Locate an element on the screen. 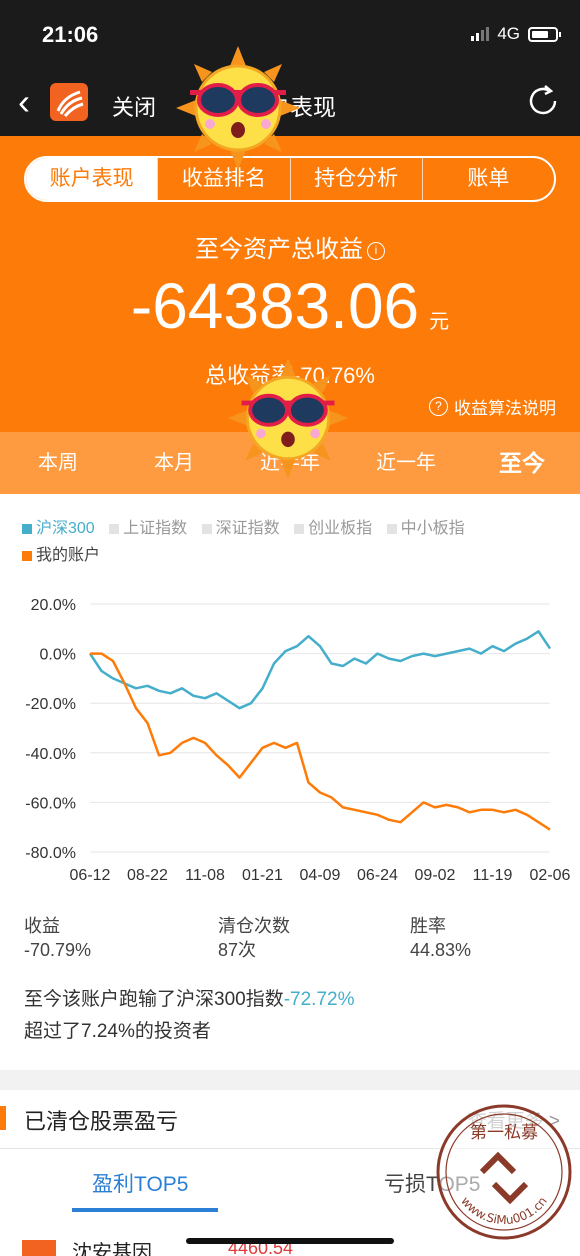 The height and width of the screenshot is (1256, 580). active-tab-indicator is located at coordinates (145, 1210).